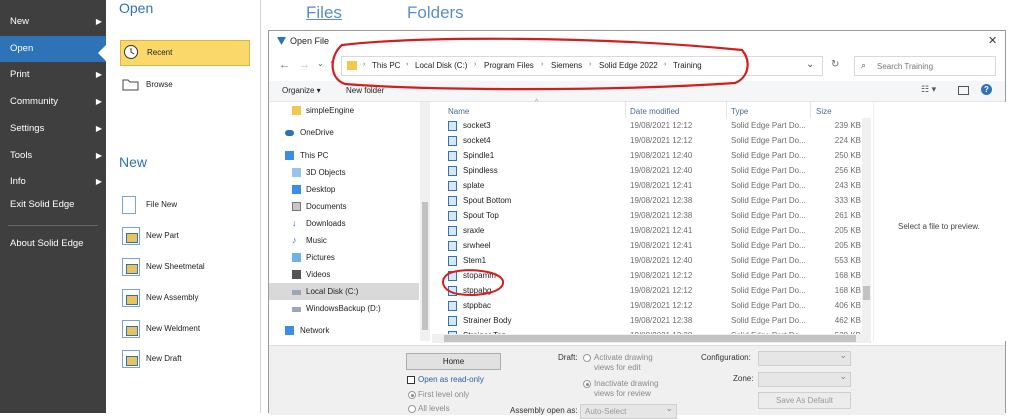 The height and width of the screenshot is (419, 1024). I want to click on search-icon: ⌕, so click(864, 65).